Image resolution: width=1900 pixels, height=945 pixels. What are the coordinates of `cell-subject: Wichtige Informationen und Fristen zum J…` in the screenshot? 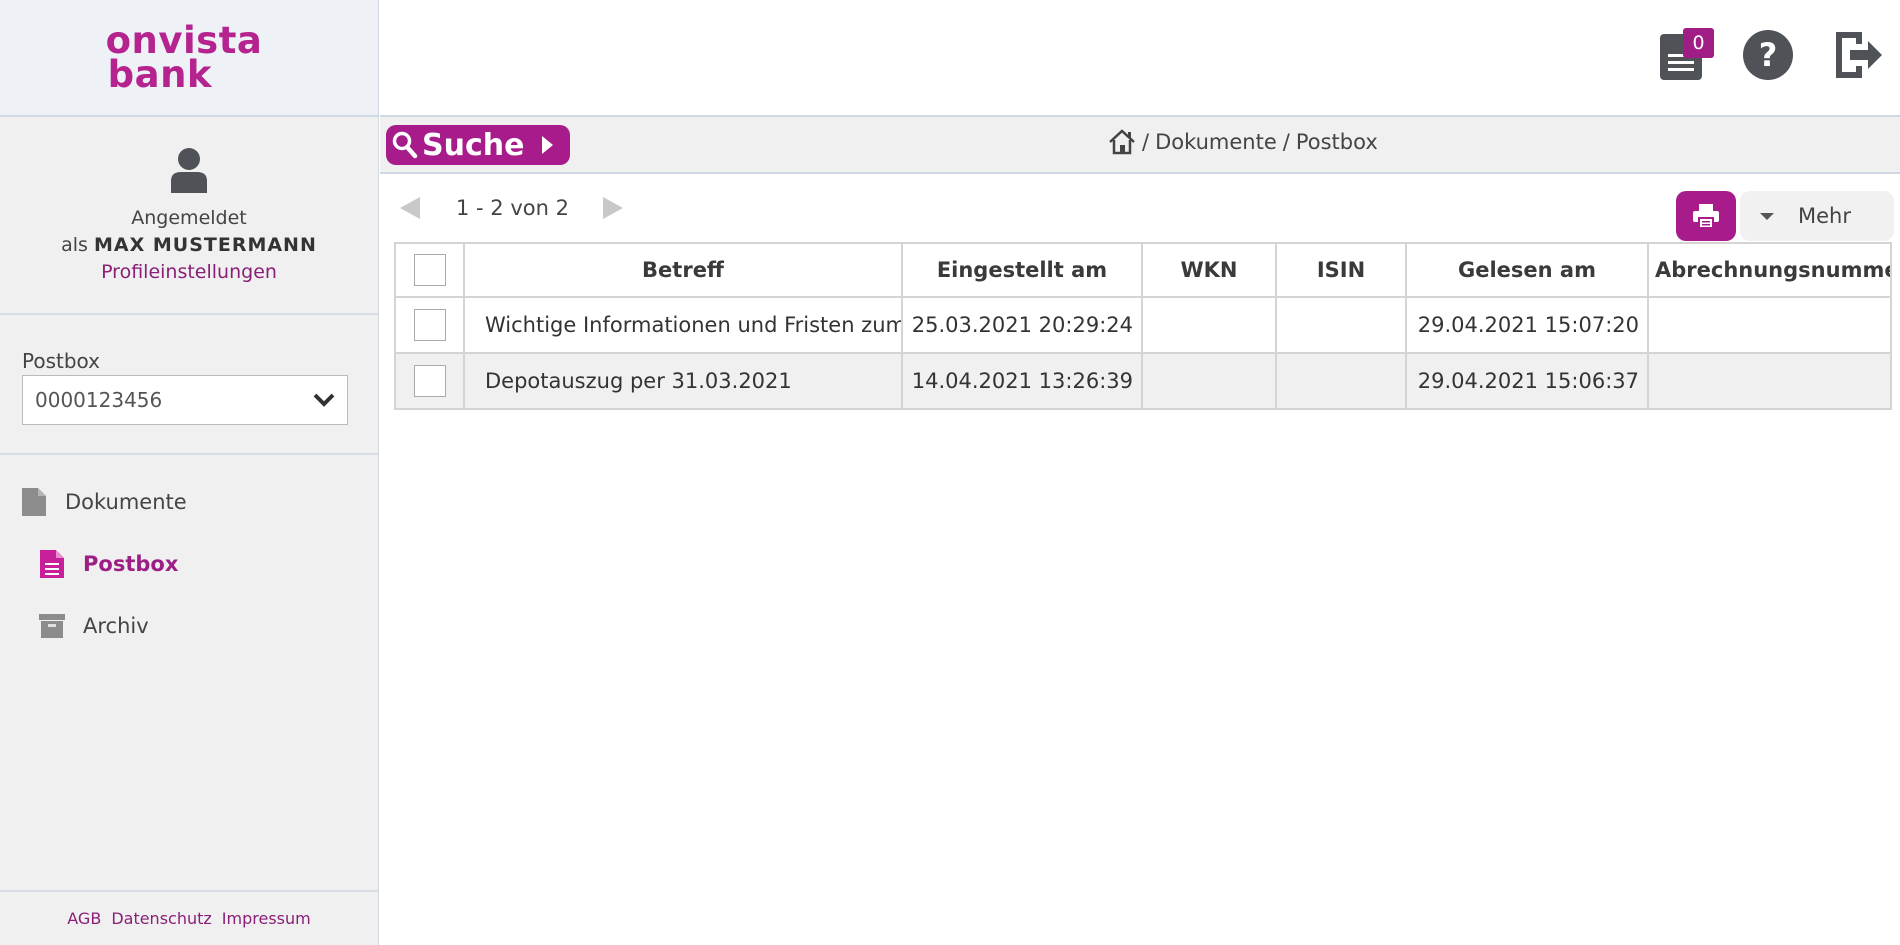 It's located at (683, 325).